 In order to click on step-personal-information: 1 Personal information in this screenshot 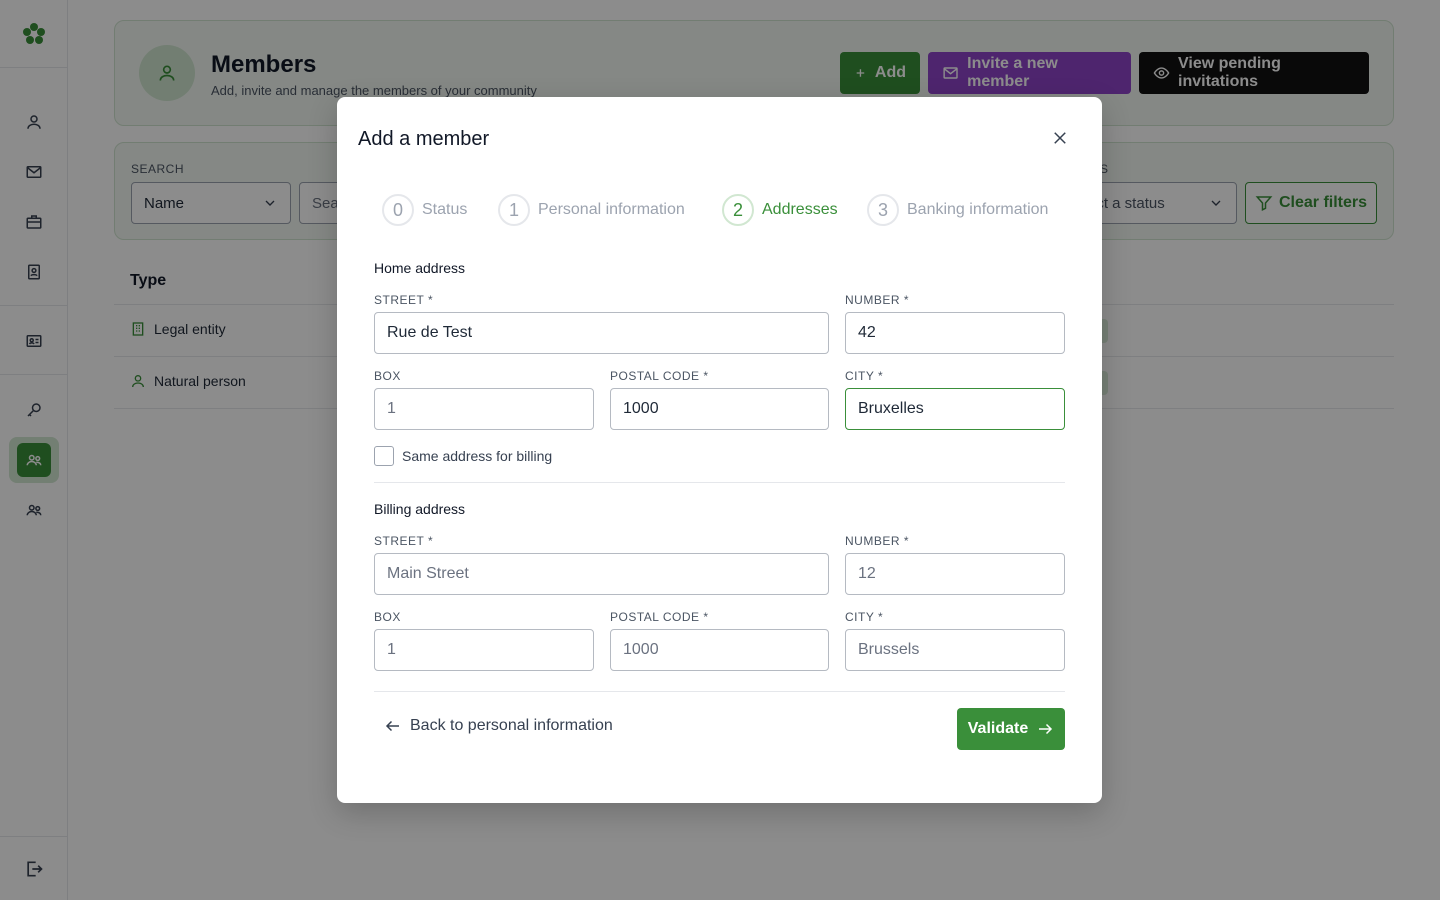, I will do `click(591, 210)`.